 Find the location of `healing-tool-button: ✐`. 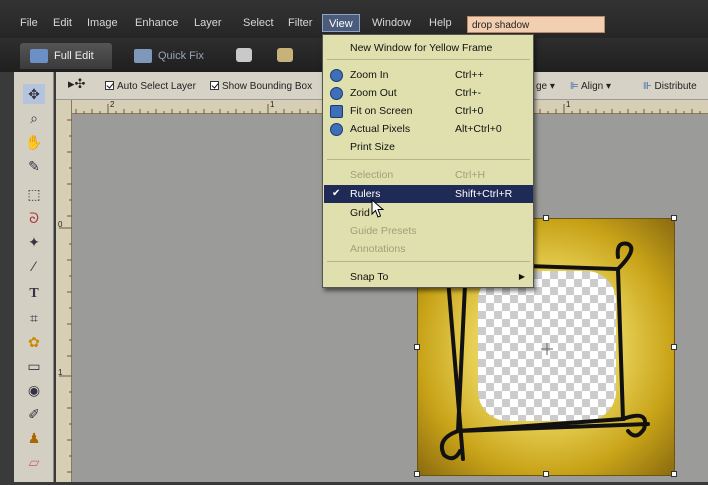

healing-tool-button: ✐ is located at coordinates (34, 414).